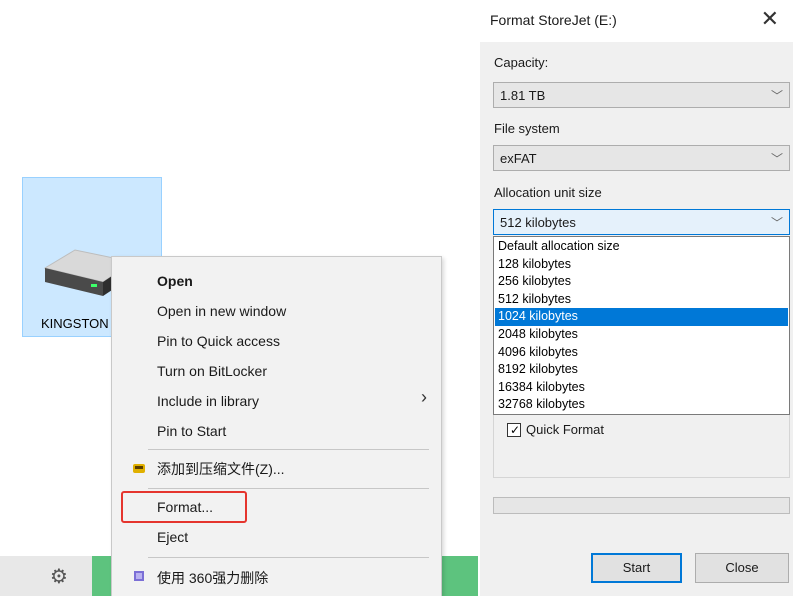 Image resolution: width=793 pixels, height=596 pixels. I want to click on format-progress-bar, so click(641, 505).